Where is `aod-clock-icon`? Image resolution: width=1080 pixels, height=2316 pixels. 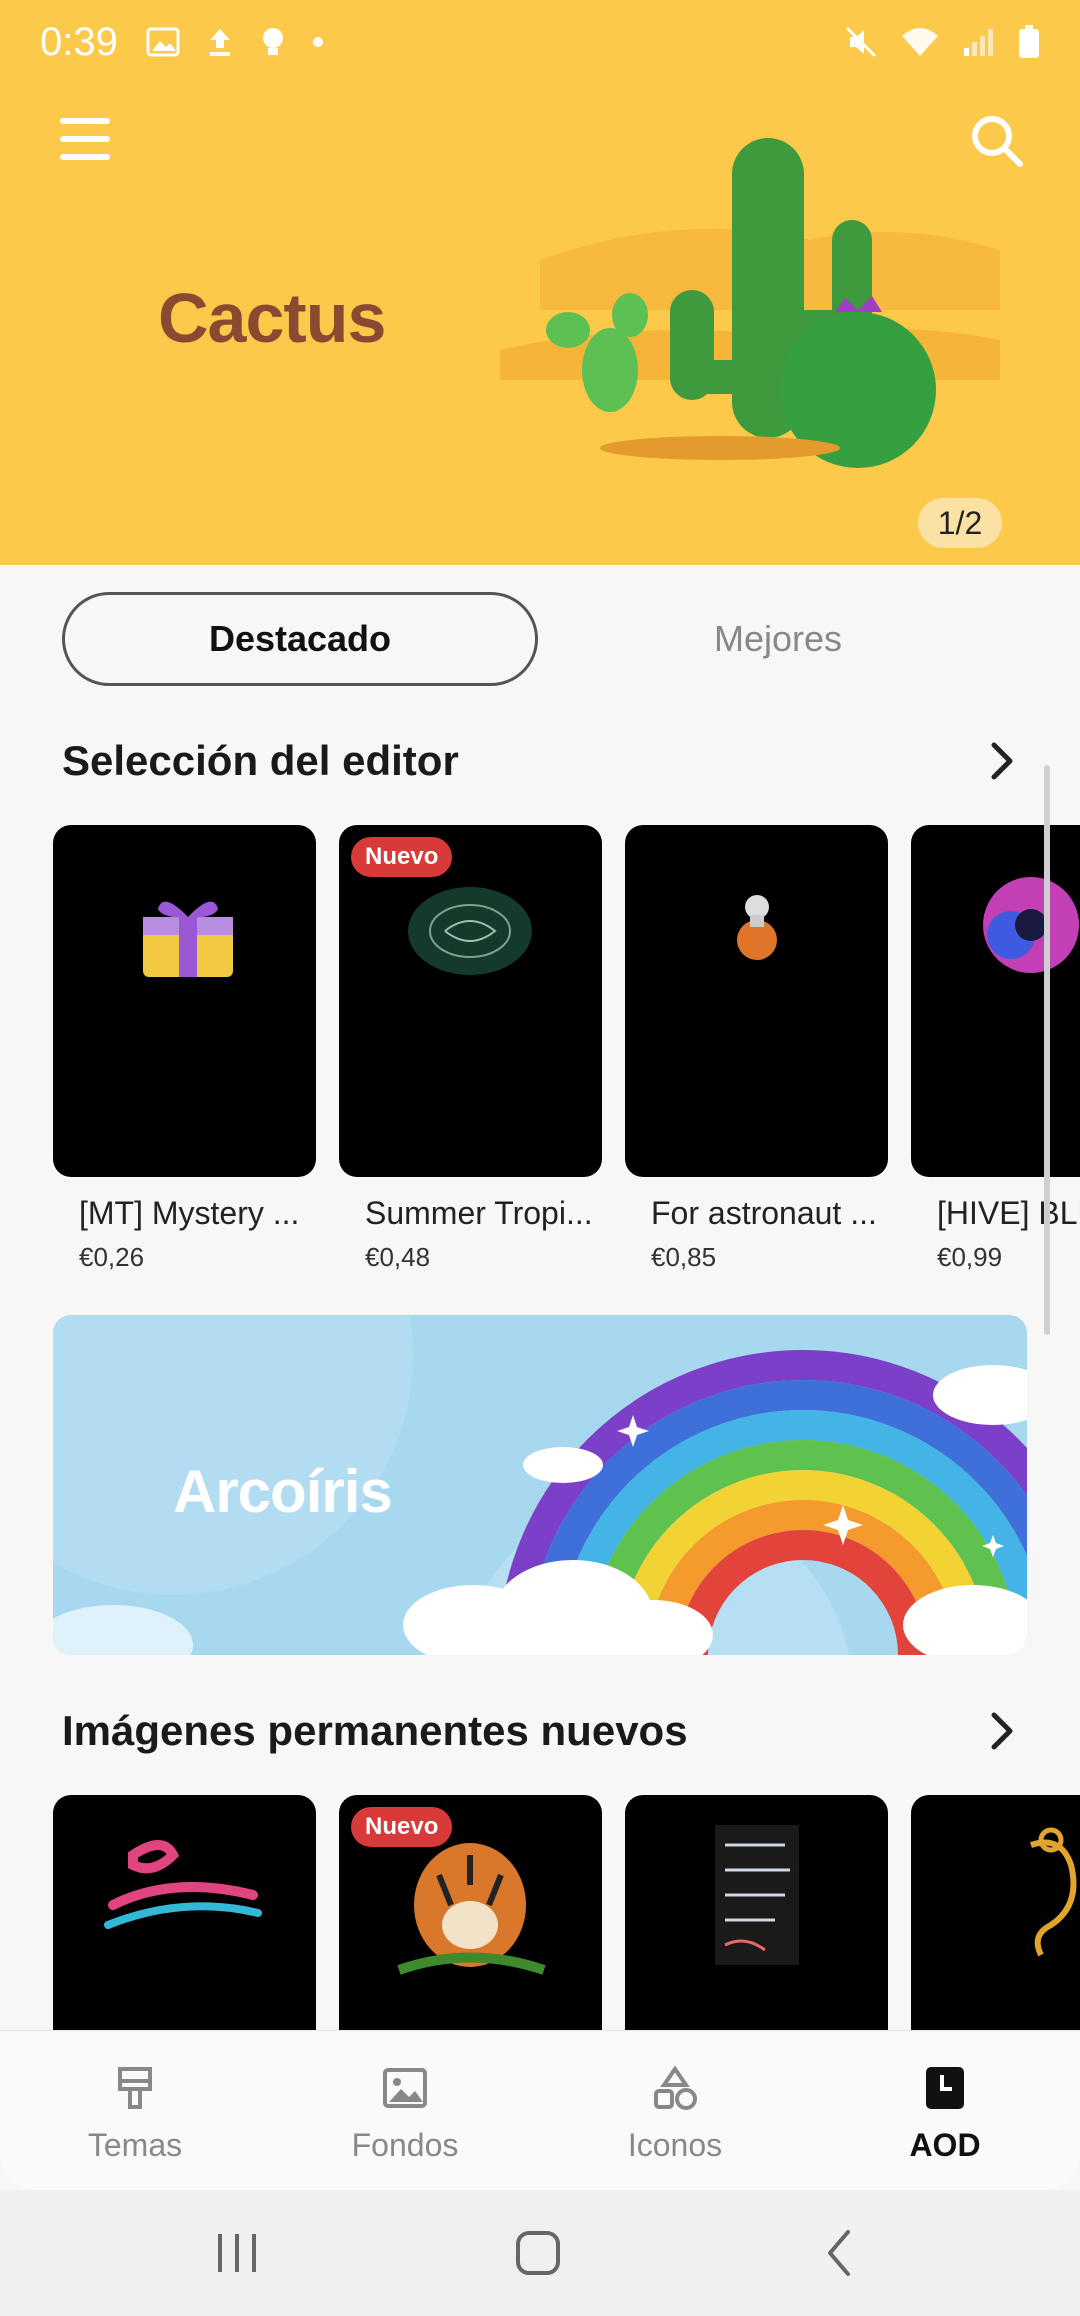
aod-clock-icon is located at coordinates (945, 2088).